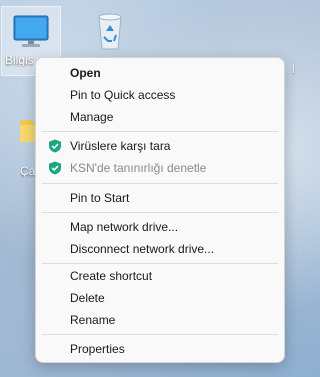 The height and width of the screenshot is (377, 320). I want to click on this-pc-label: Bilgis, so click(19, 60).